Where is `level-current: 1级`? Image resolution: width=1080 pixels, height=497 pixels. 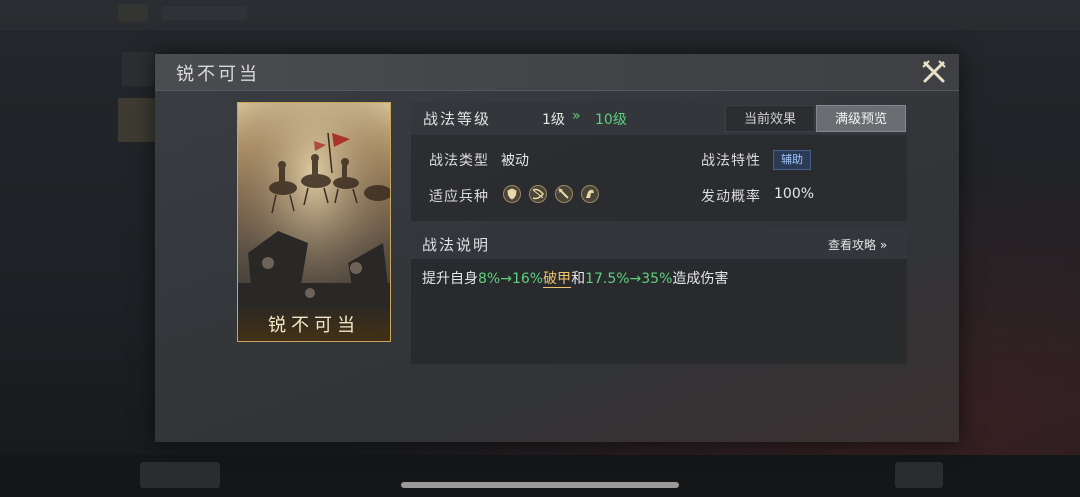 level-current: 1级 is located at coordinates (553, 120).